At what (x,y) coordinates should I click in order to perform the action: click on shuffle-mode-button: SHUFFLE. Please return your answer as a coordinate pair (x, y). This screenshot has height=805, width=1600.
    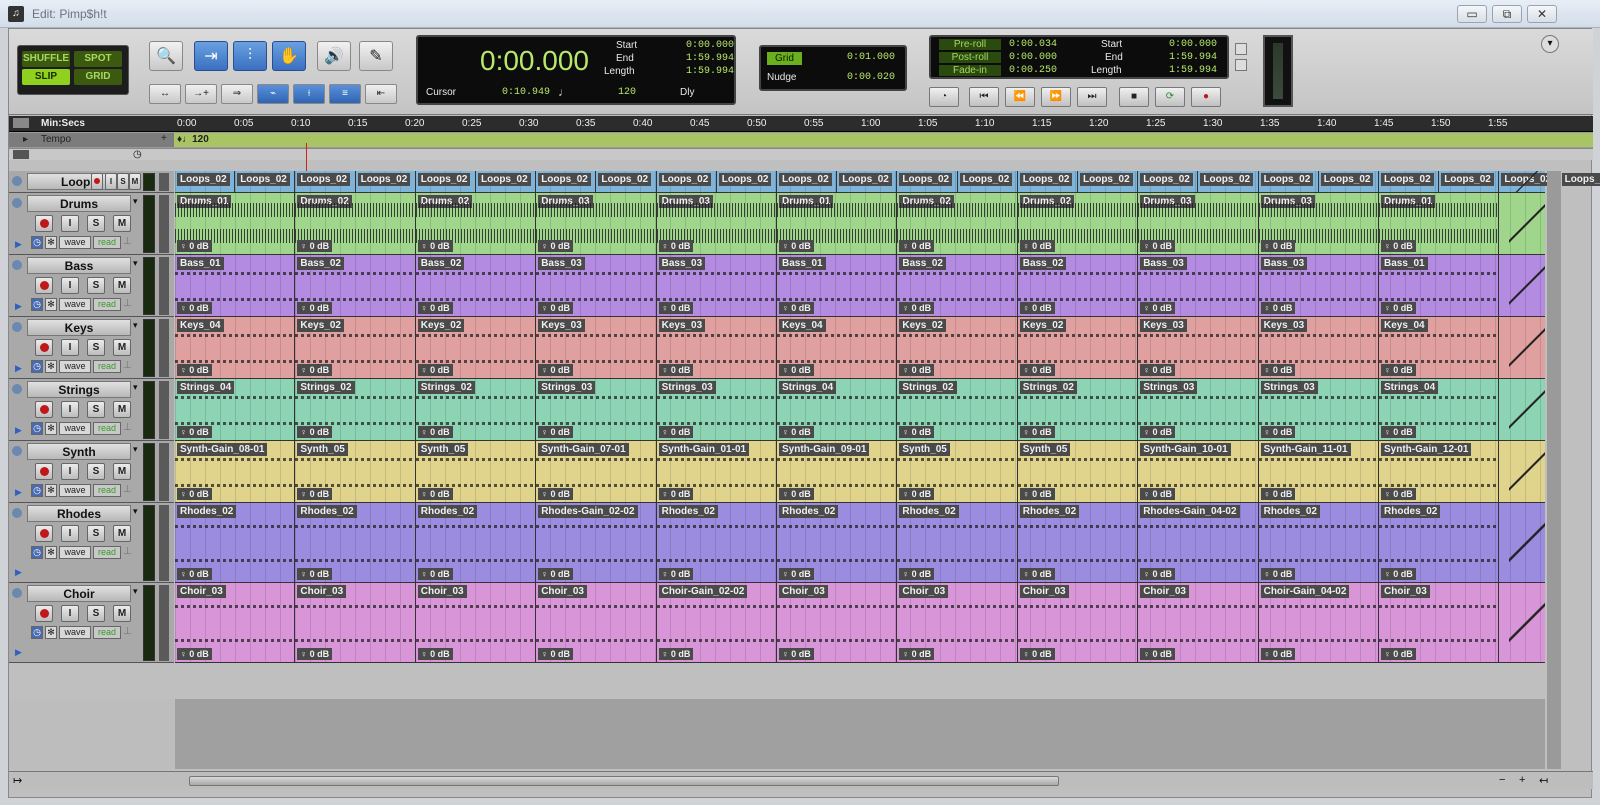
    Looking at the image, I should click on (46, 59).